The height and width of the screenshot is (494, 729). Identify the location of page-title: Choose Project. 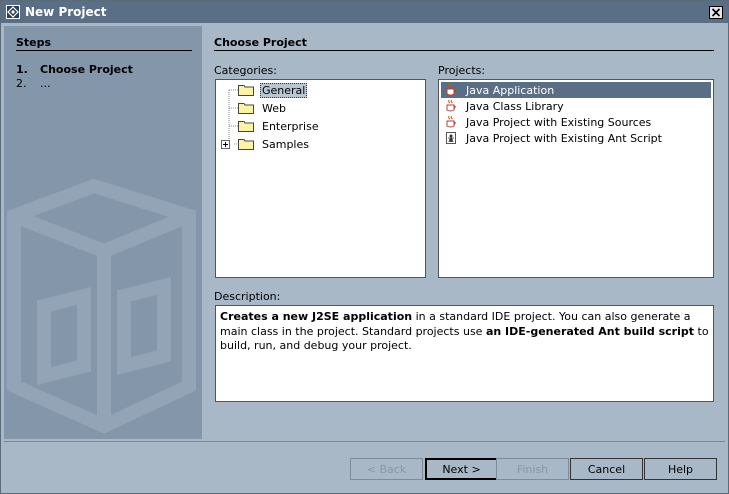
(260, 42).